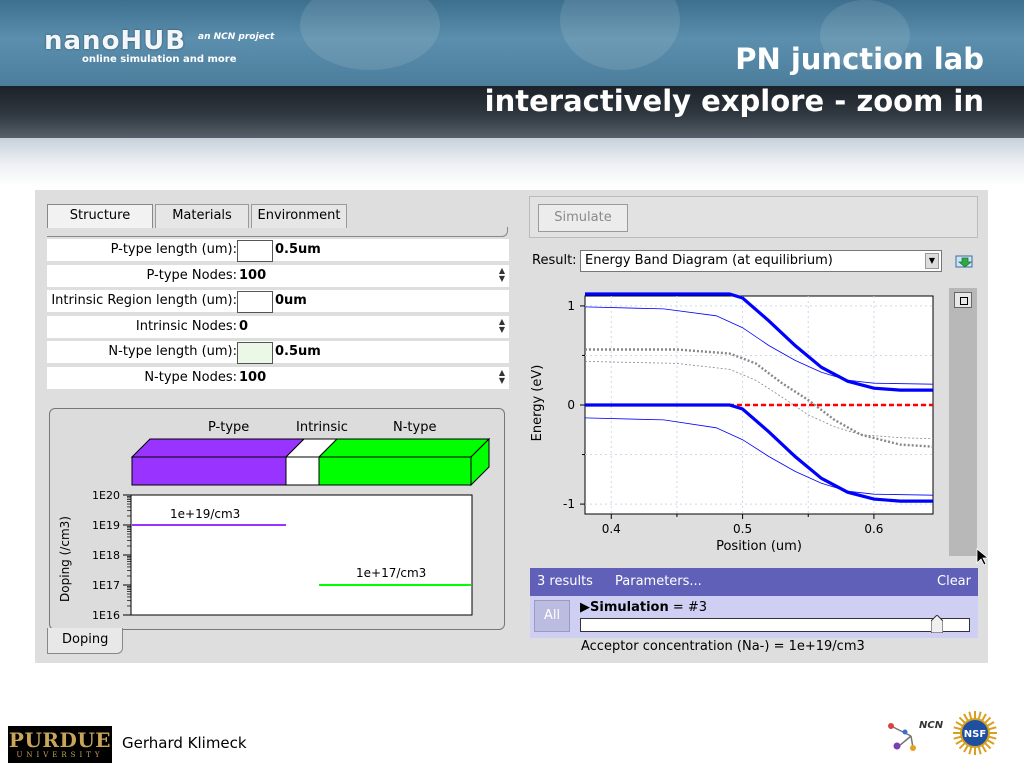 This screenshot has width=1024, height=768. I want to click on doping-tick-label: 1E19, so click(106, 525).